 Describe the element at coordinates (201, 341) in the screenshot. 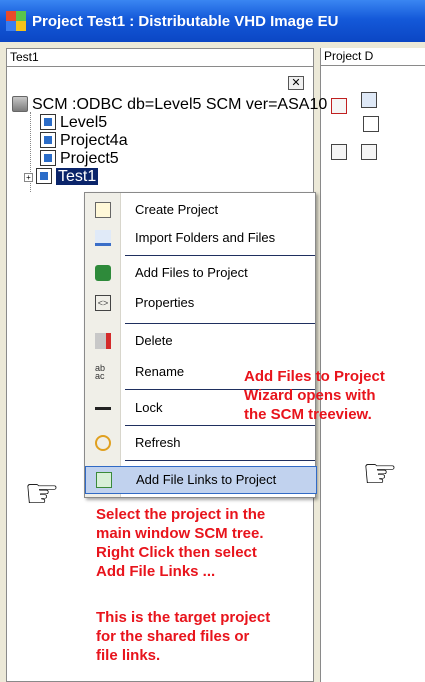

I see `menu-item-delete: Delete` at that location.